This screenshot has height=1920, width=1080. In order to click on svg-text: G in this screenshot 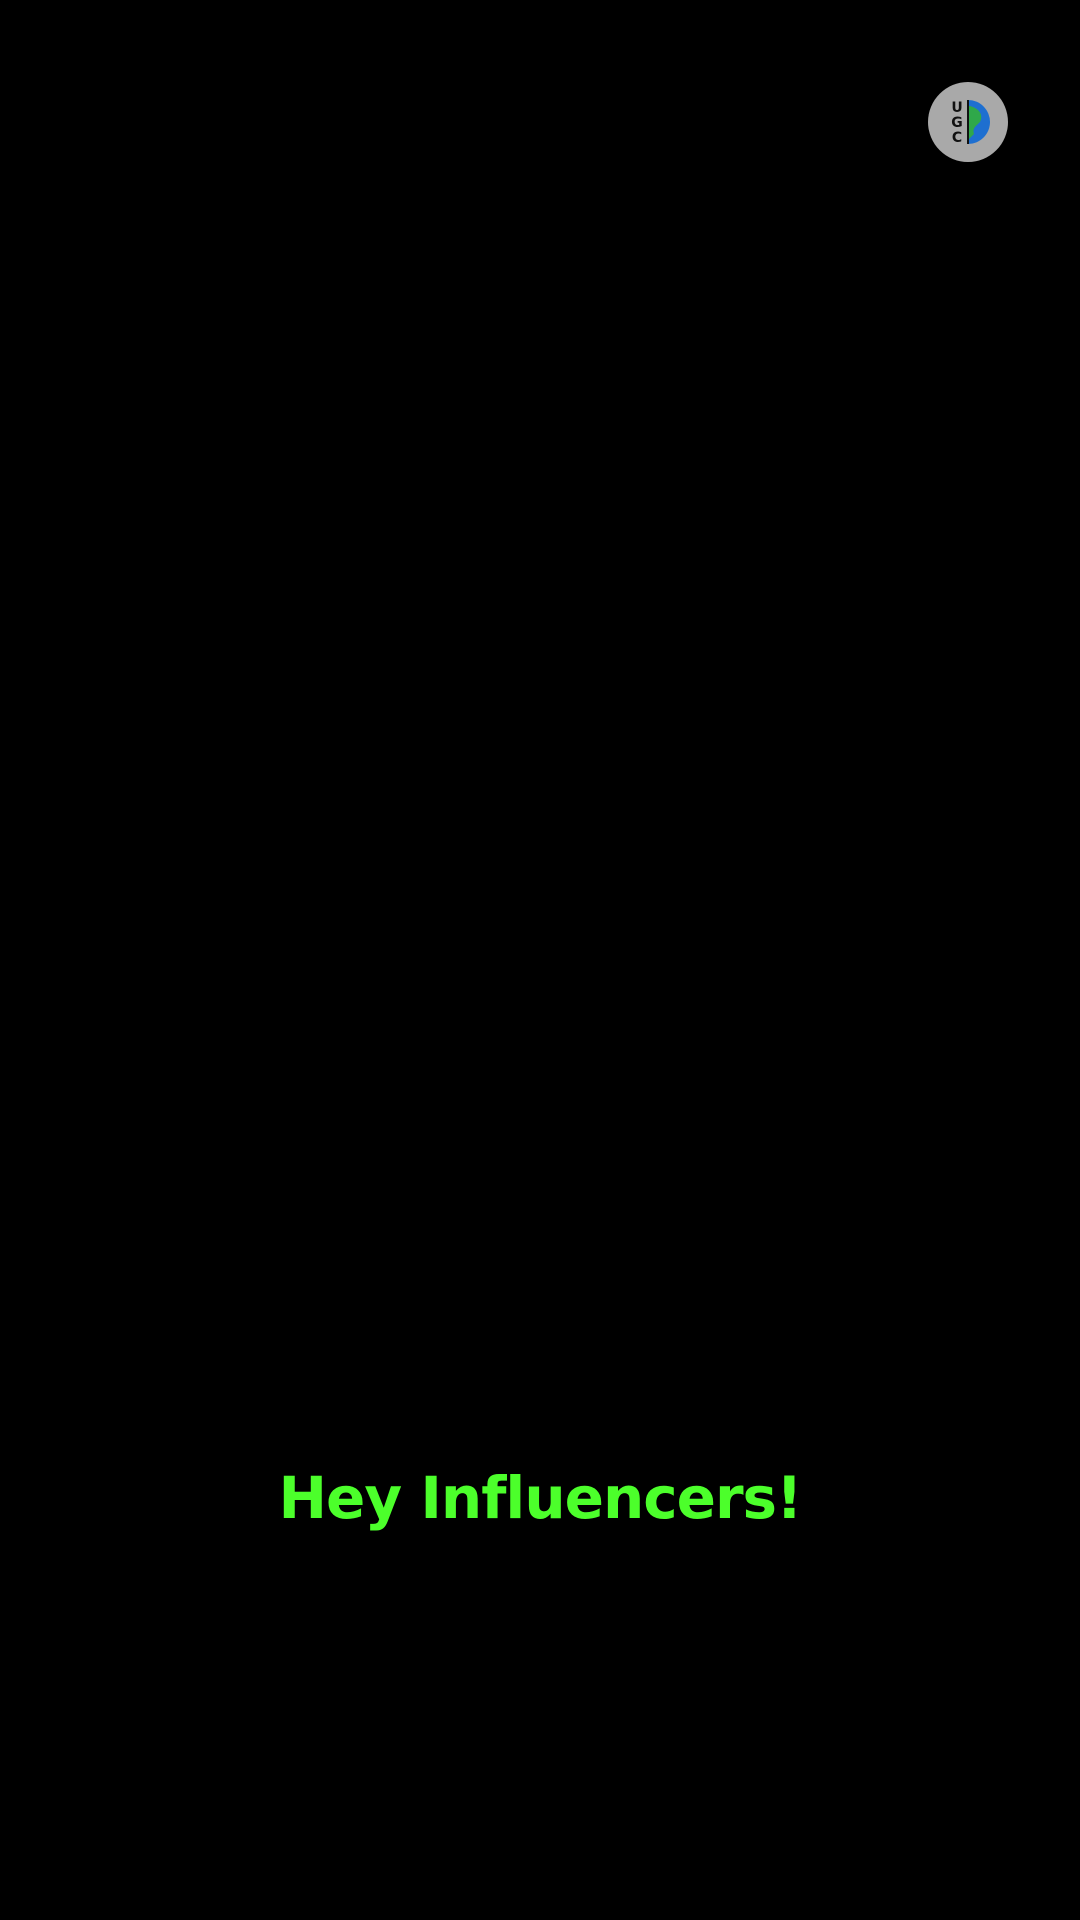, I will do `click(957, 123)`.